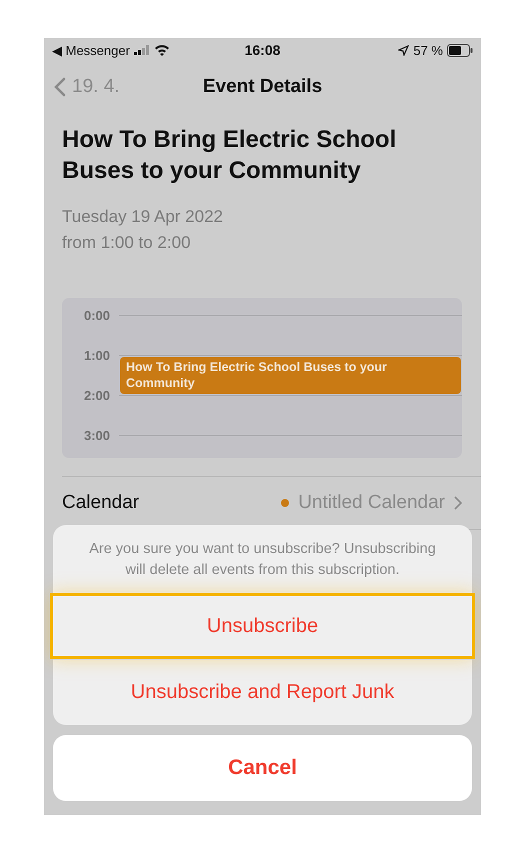 Image resolution: width=525 pixels, height=863 pixels. Describe the element at coordinates (404, 50) in the screenshot. I see `location-arrow-icon` at that location.